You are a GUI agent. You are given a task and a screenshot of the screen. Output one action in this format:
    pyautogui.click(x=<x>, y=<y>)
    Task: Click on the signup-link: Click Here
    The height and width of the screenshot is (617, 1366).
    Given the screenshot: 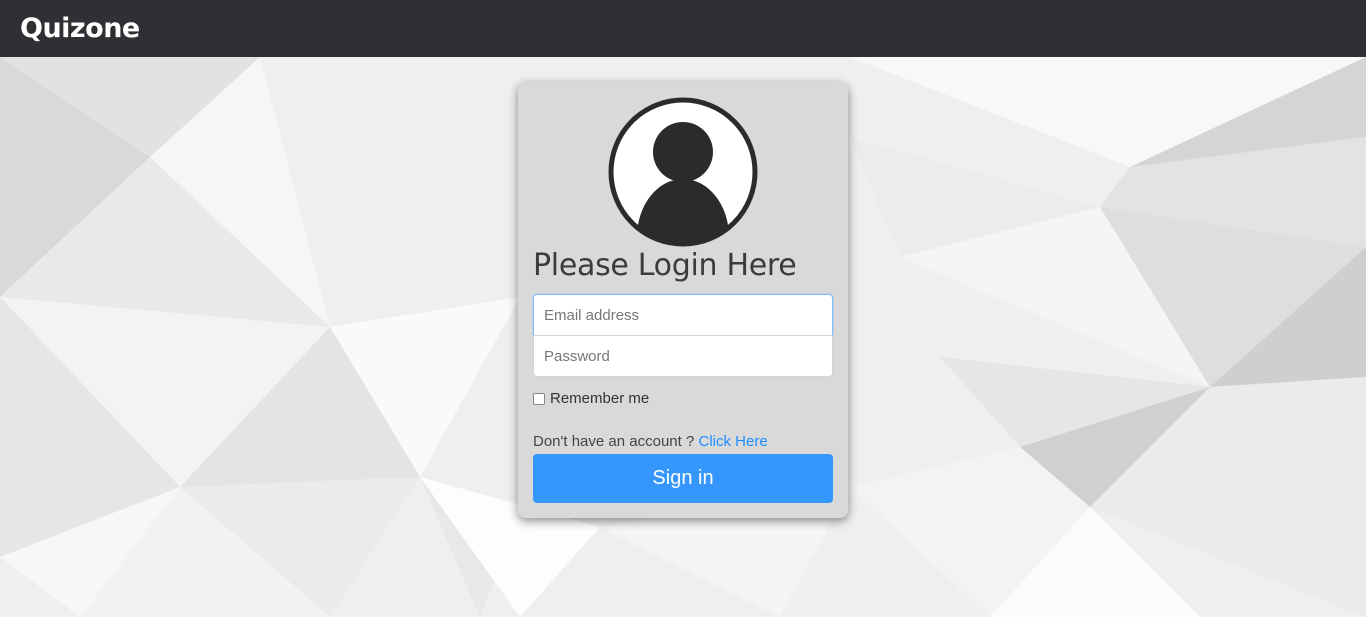 What is the action you would take?
    pyautogui.click(x=732, y=441)
    